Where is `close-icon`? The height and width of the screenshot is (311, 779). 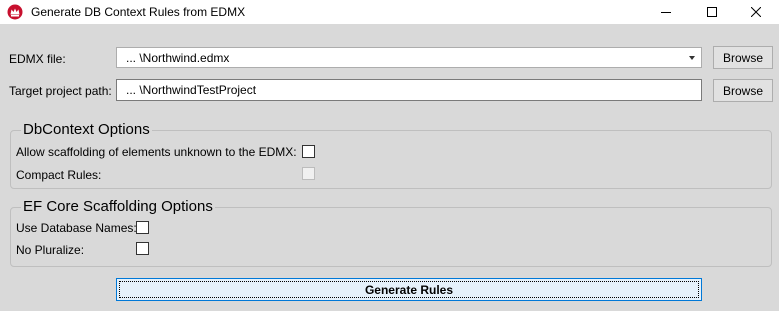 close-icon is located at coordinates (756, 12).